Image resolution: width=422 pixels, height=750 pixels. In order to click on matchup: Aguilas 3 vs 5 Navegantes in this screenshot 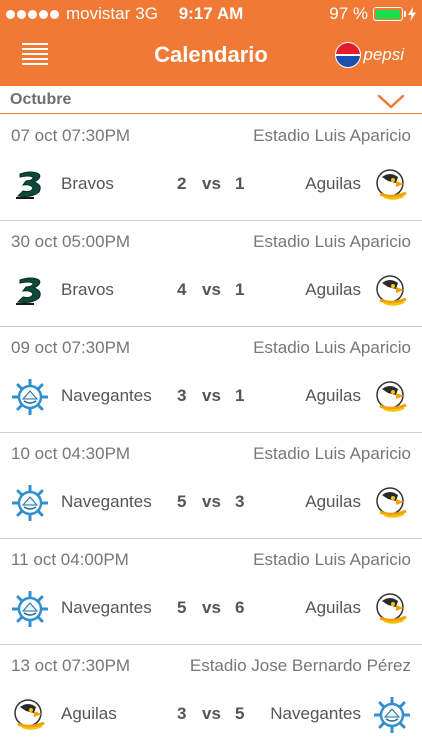, I will do `click(211, 715)`.